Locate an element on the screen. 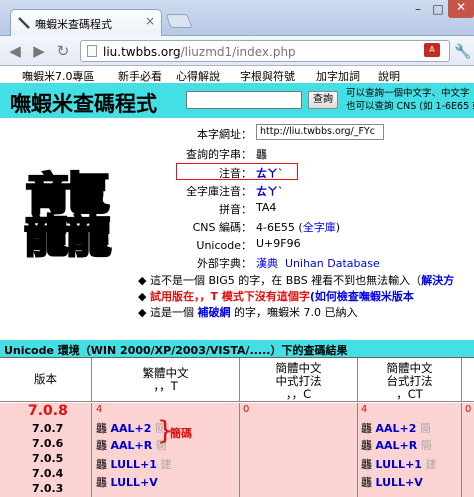 The width and height of the screenshot is (474, 497). title-bar: 嘸蝦米查碼程式 × – □ ✕ is located at coordinates (237, 18).